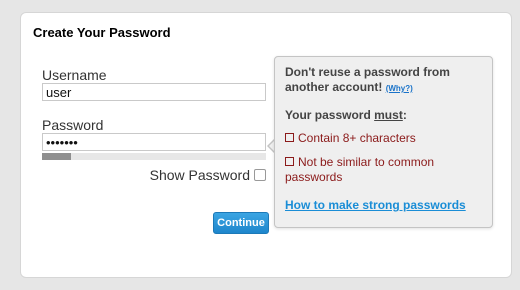  I want to click on rule-item: Contain 8+ characters, so click(383, 138).